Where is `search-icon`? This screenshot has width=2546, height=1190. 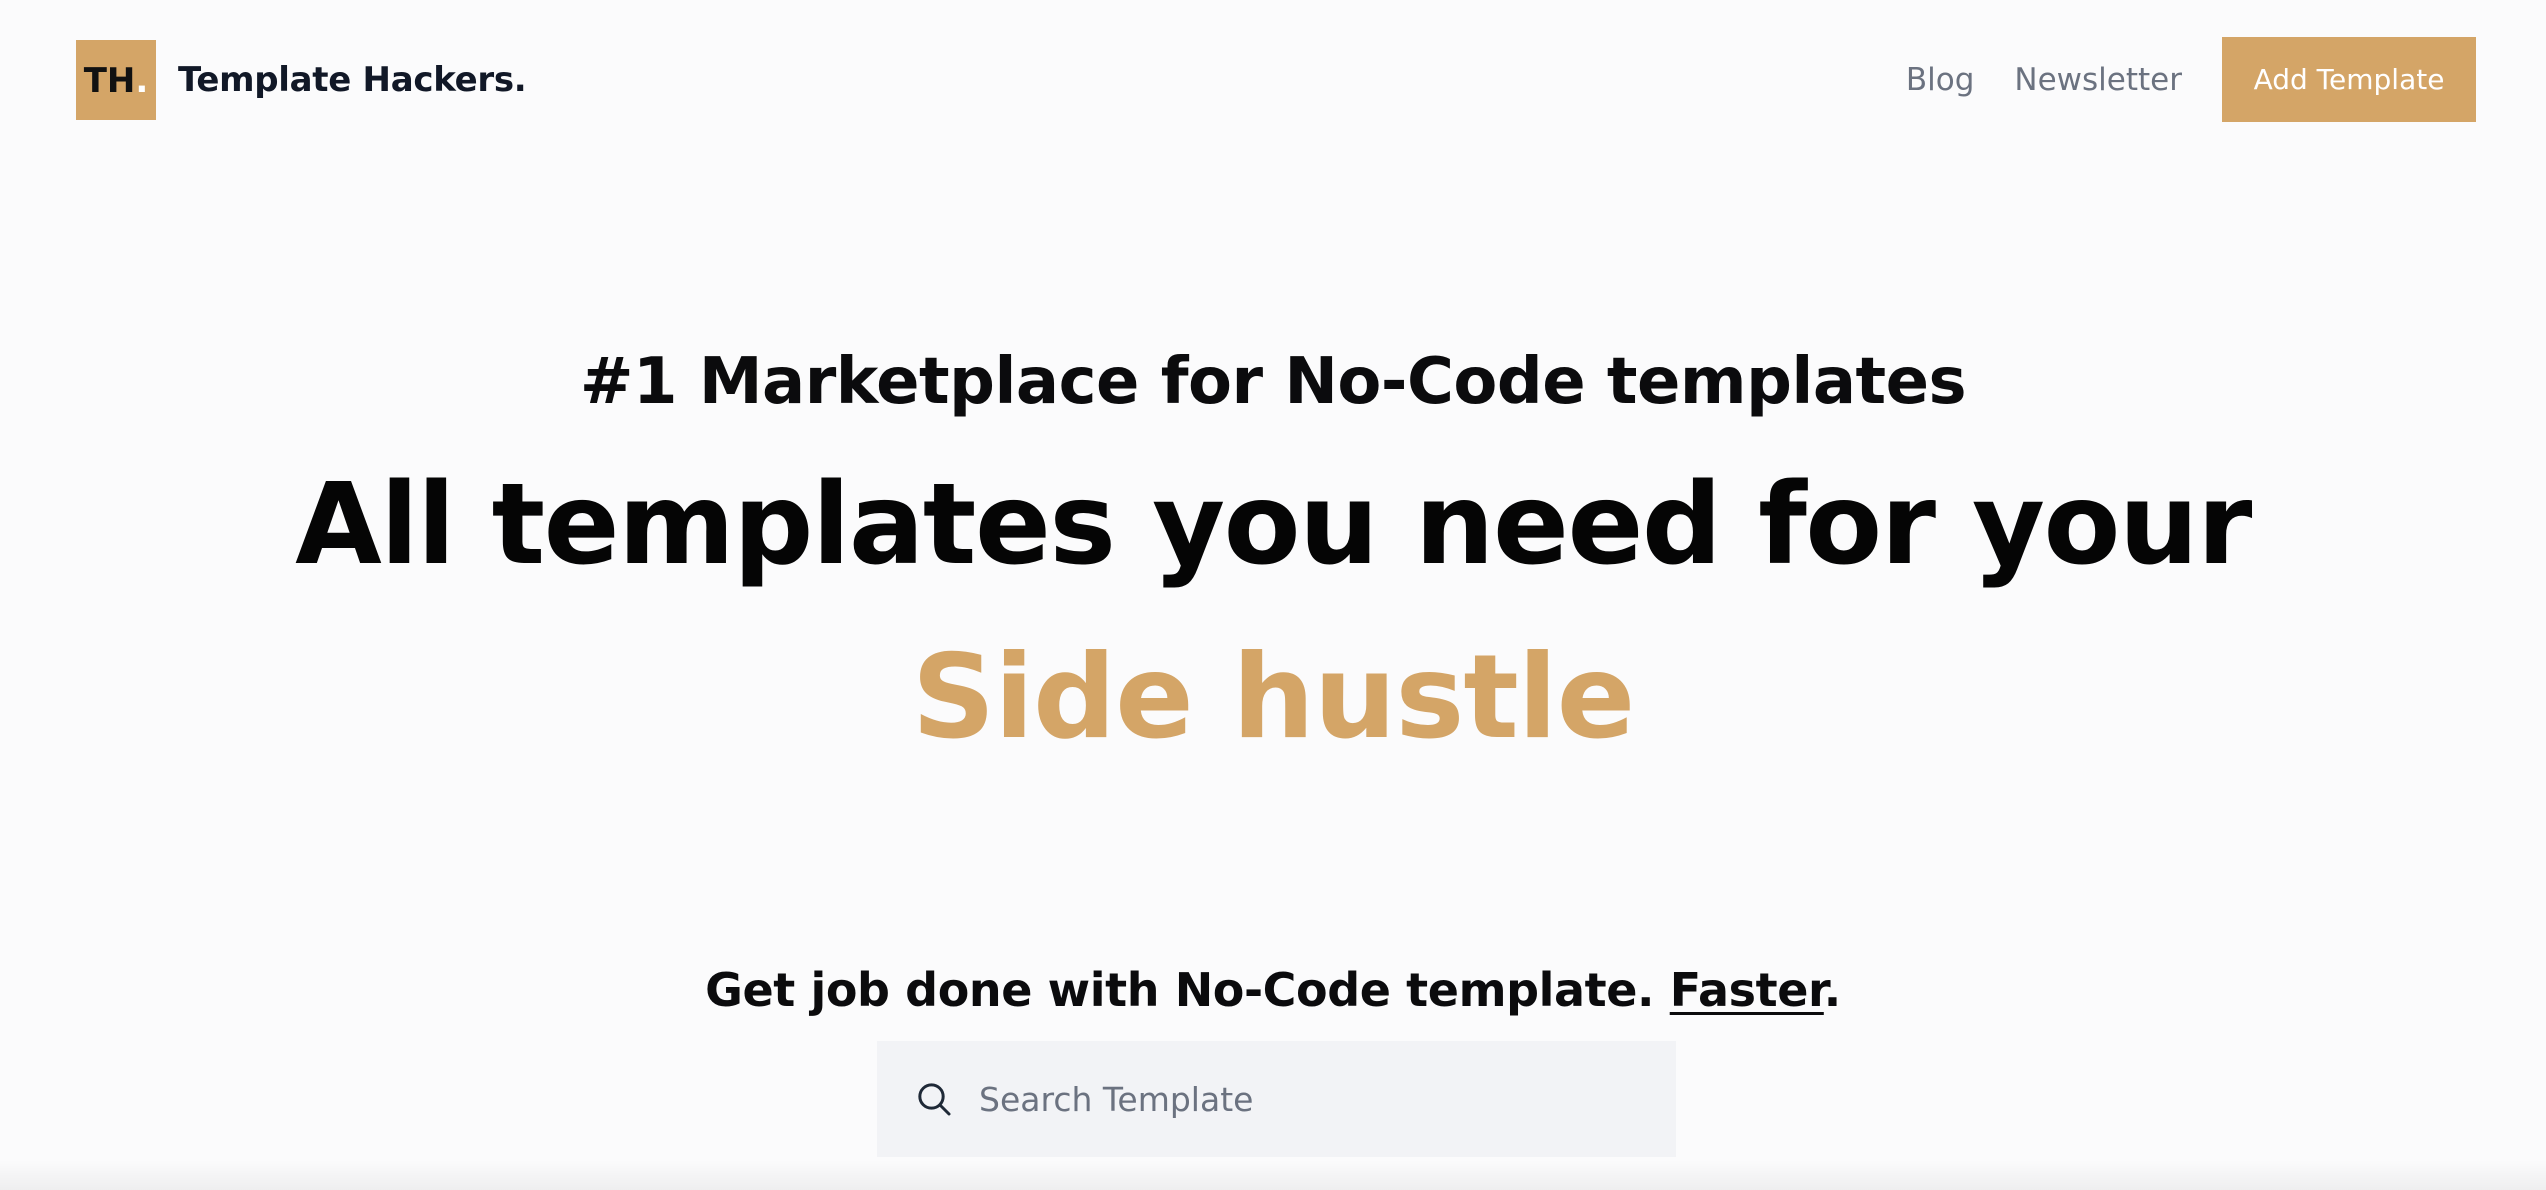 search-icon is located at coordinates (934, 1099).